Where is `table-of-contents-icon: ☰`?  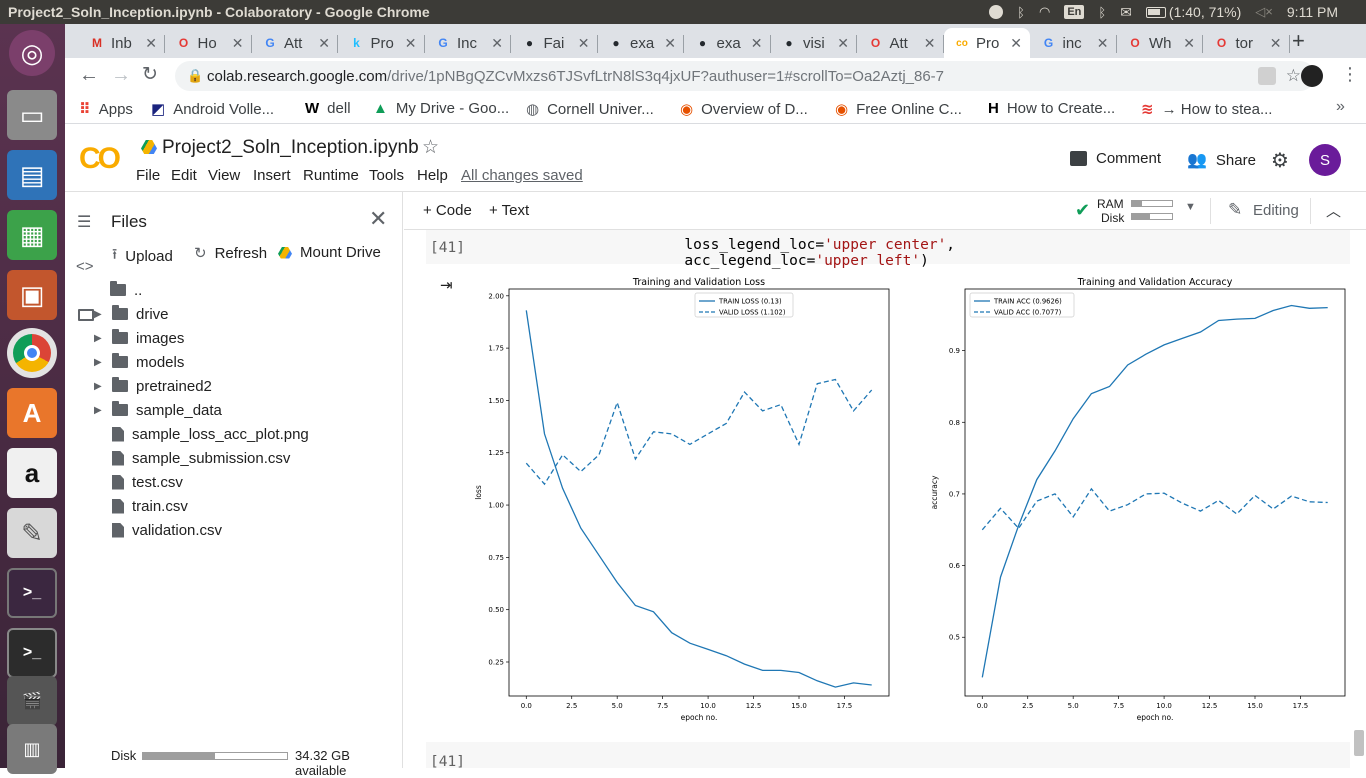
table-of-contents-icon: ☰ is located at coordinates (84, 222).